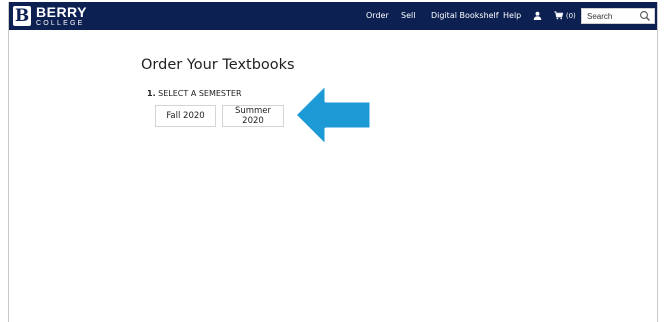  What do you see at coordinates (645, 16) in the screenshot?
I see `search-icon` at bounding box center [645, 16].